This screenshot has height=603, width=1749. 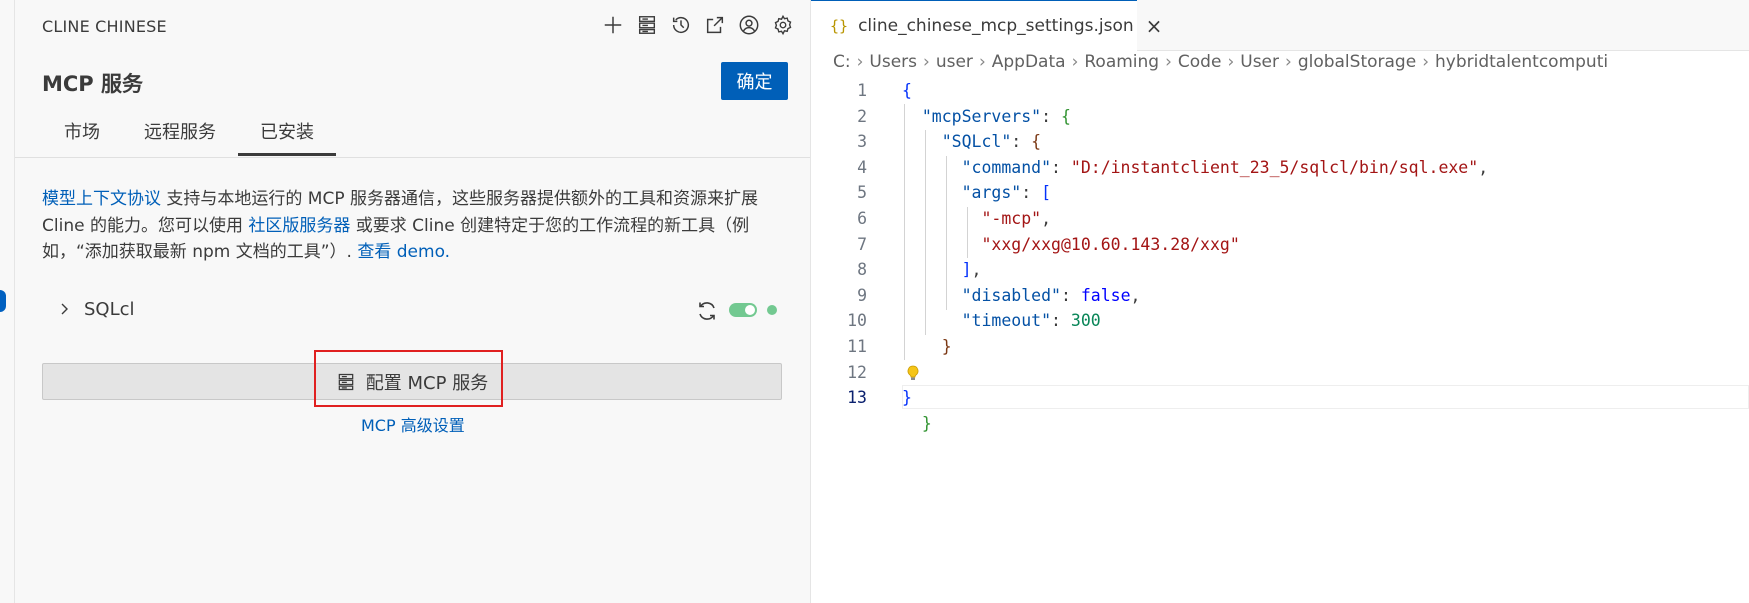 I want to click on code-line: 9 "disabled": false,, so click(x=1280, y=296).